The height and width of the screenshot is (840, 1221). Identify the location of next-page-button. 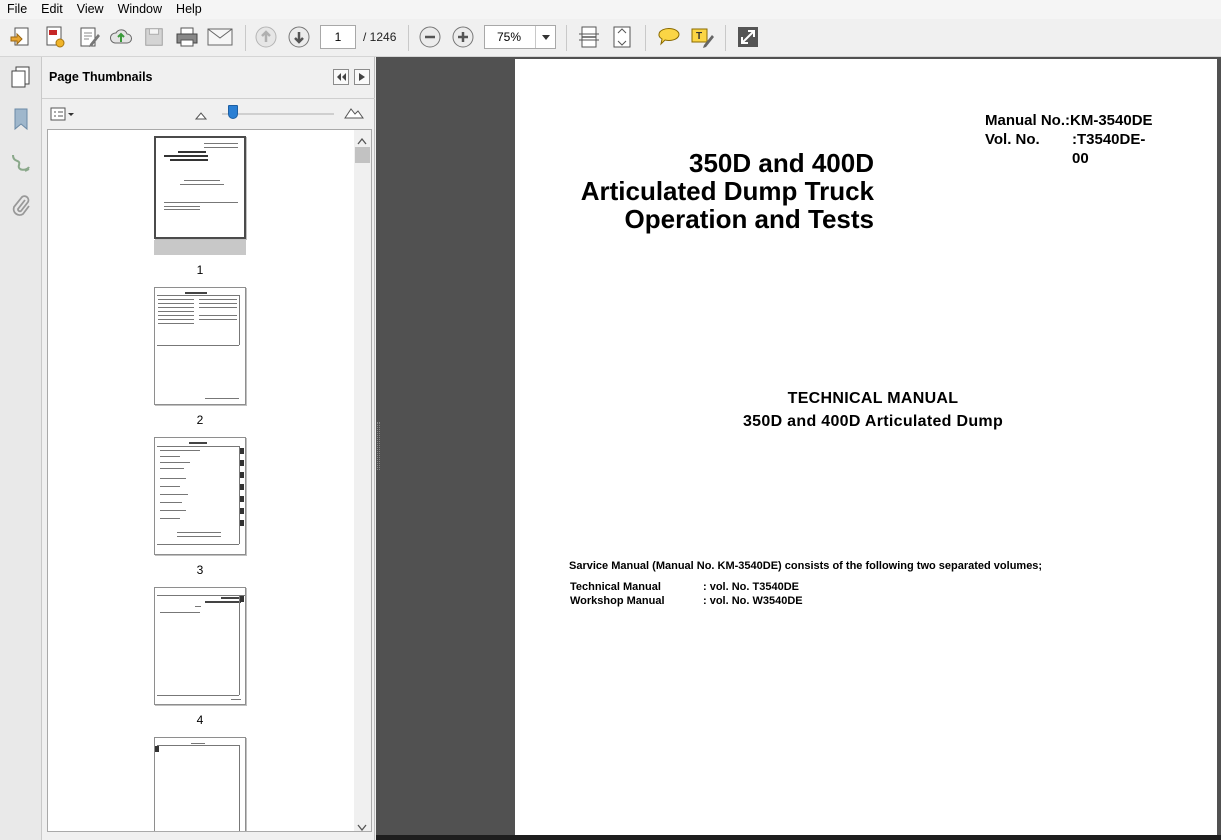
(299, 37).